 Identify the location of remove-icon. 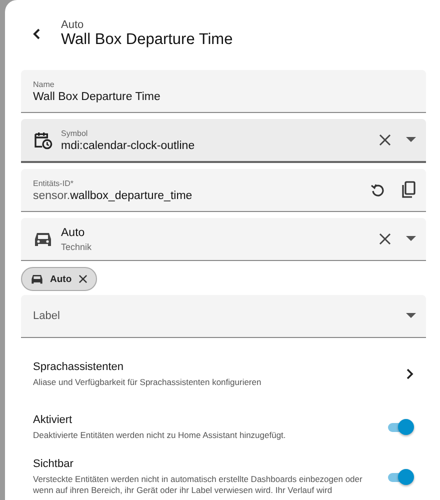
(83, 279).